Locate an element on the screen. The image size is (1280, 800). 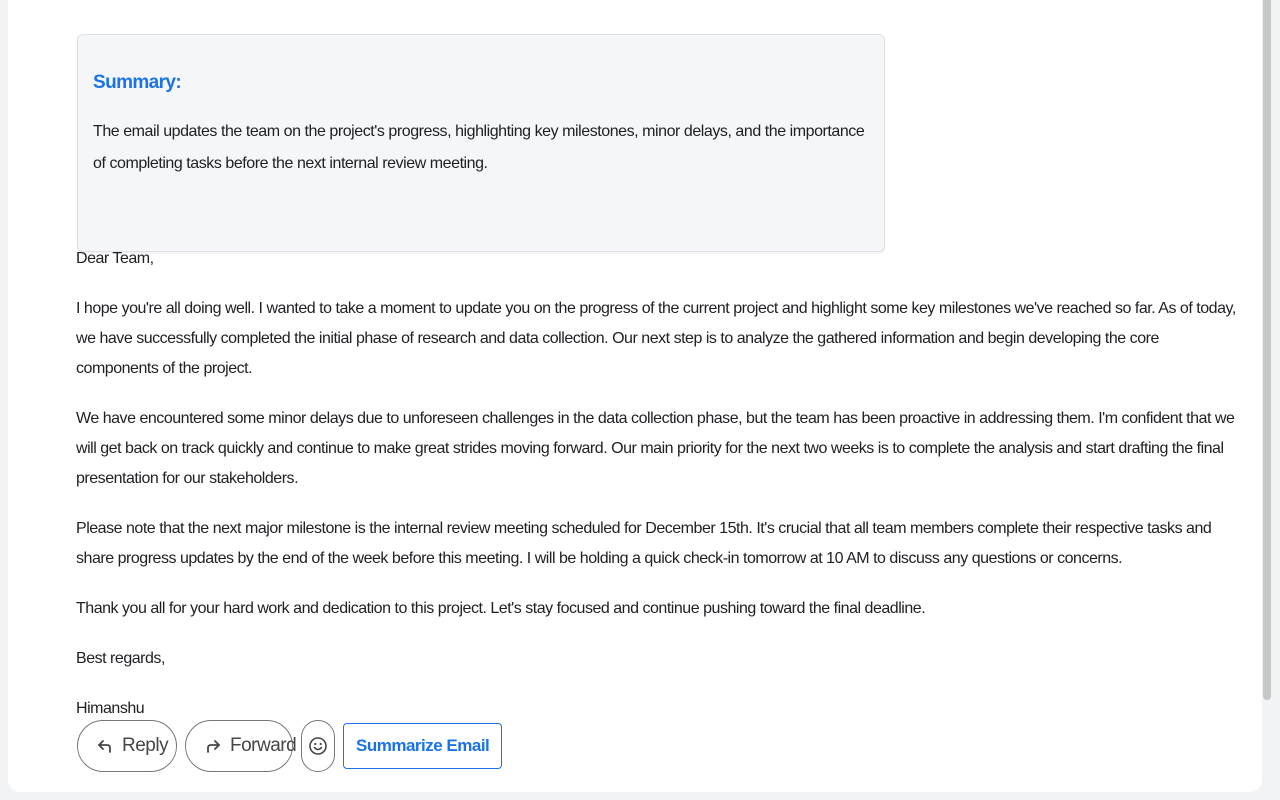
forward-icon is located at coordinates (213, 746).